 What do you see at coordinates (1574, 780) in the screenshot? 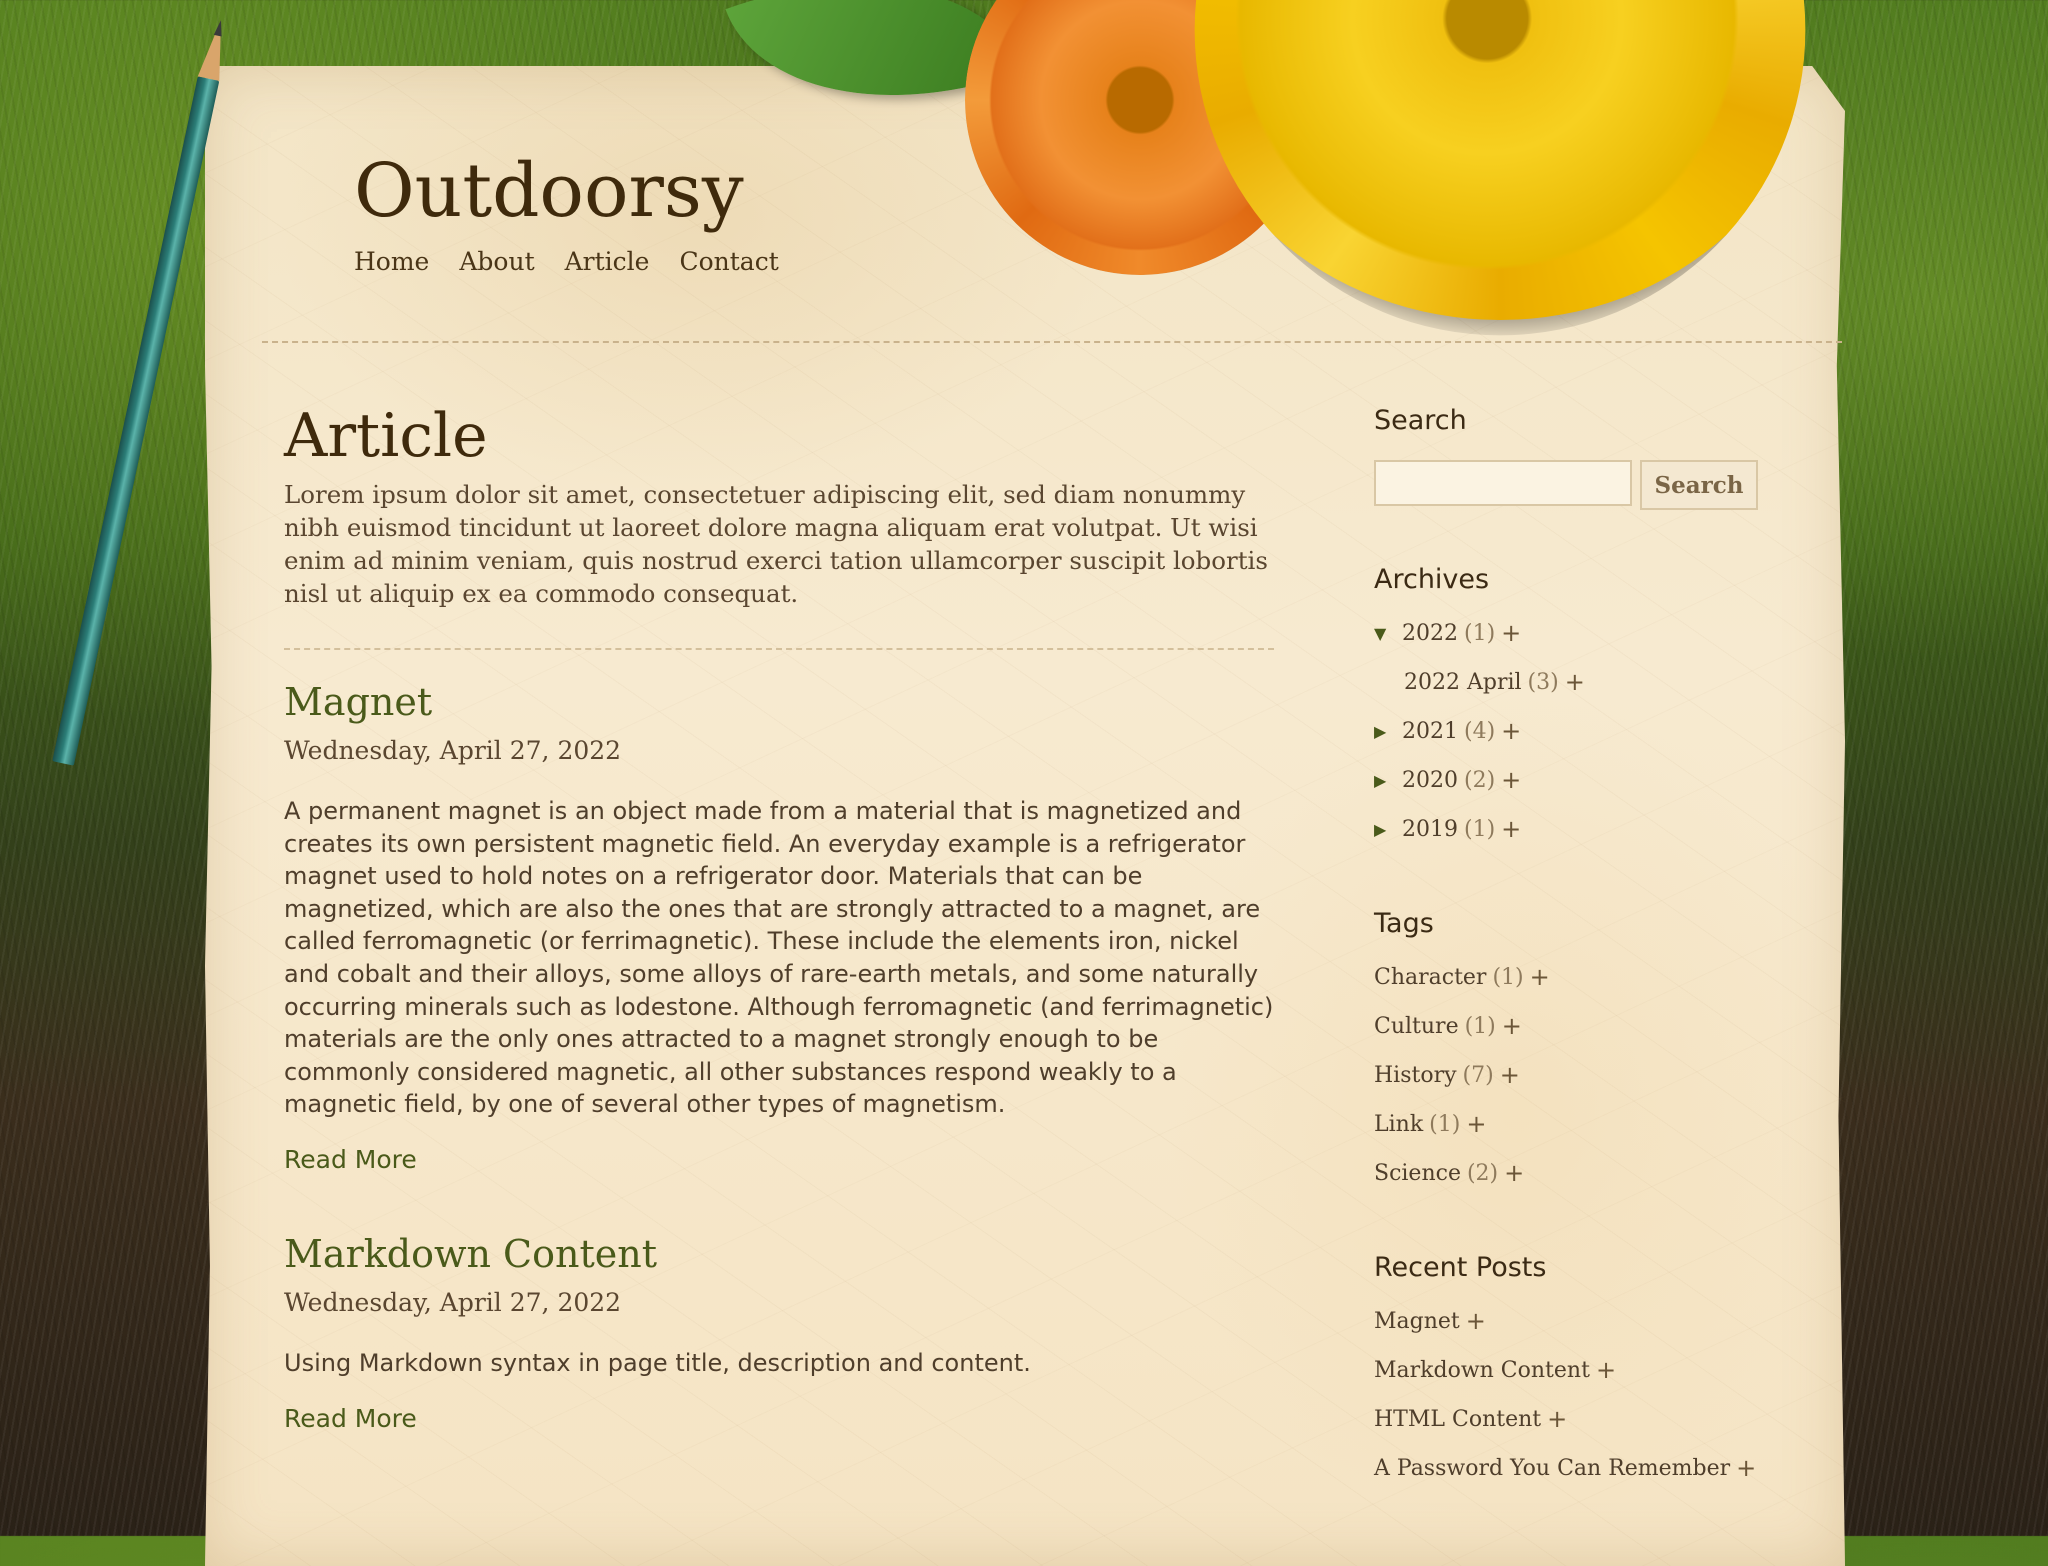
I see `archive-item-2020: ▶ 2020 (2) +` at bounding box center [1574, 780].